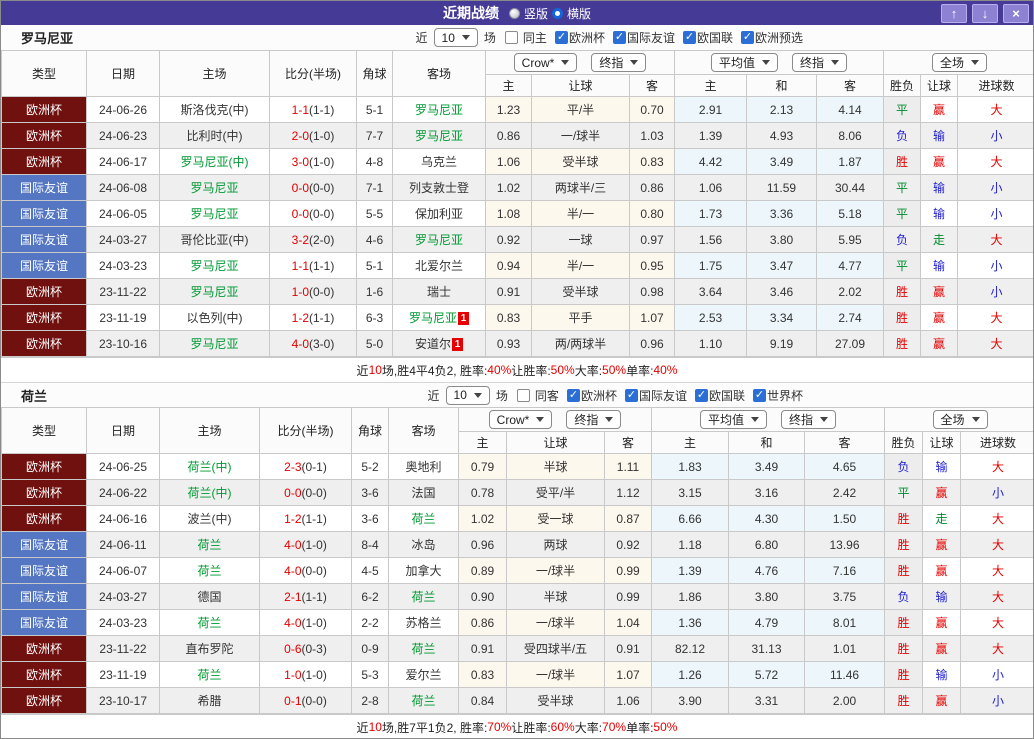  Describe the element at coordinates (850, 317) in the screenshot. I see `avg-away-cell: 2.74` at that location.